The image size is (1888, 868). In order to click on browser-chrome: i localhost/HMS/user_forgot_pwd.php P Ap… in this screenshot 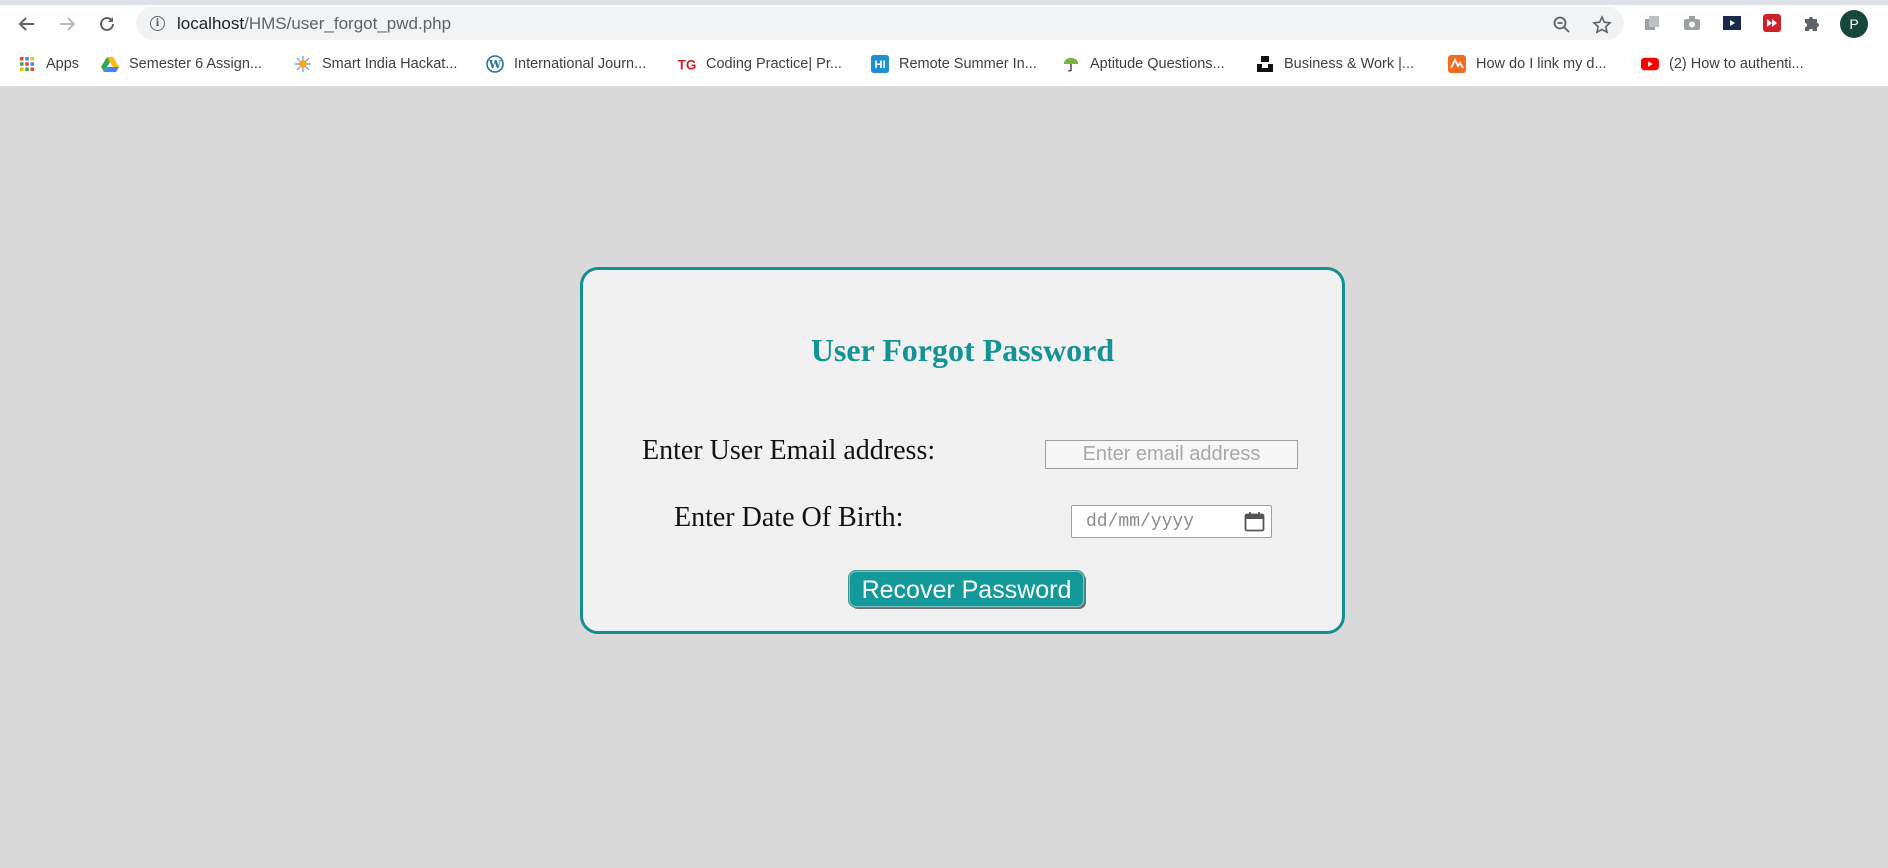, I will do `click(944, 43)`.